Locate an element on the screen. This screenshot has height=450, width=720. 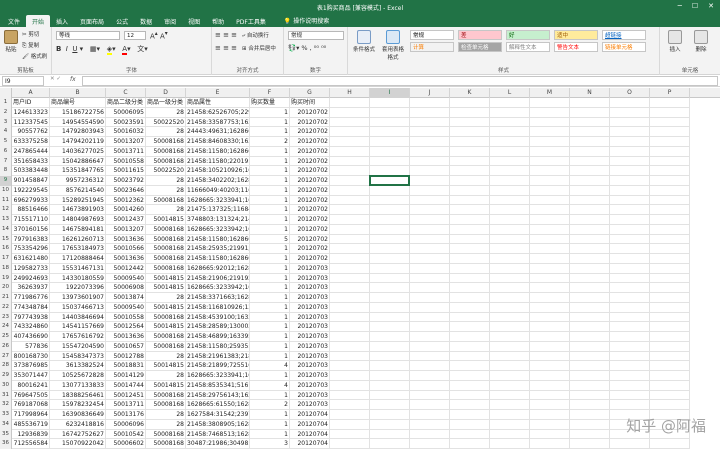
cell-M27 is located at coordinates (550, 356).